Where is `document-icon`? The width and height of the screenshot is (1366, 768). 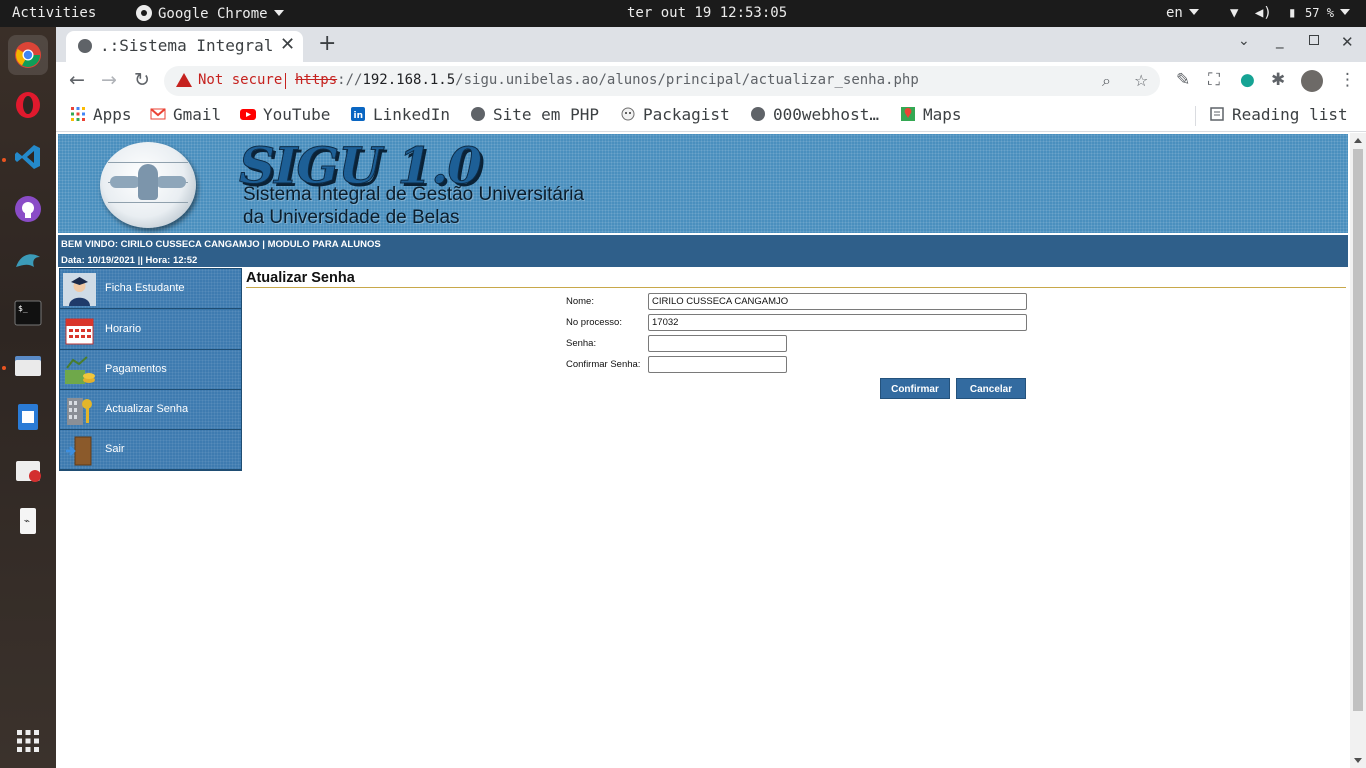 document-icon is located at coordinates (28, 417).